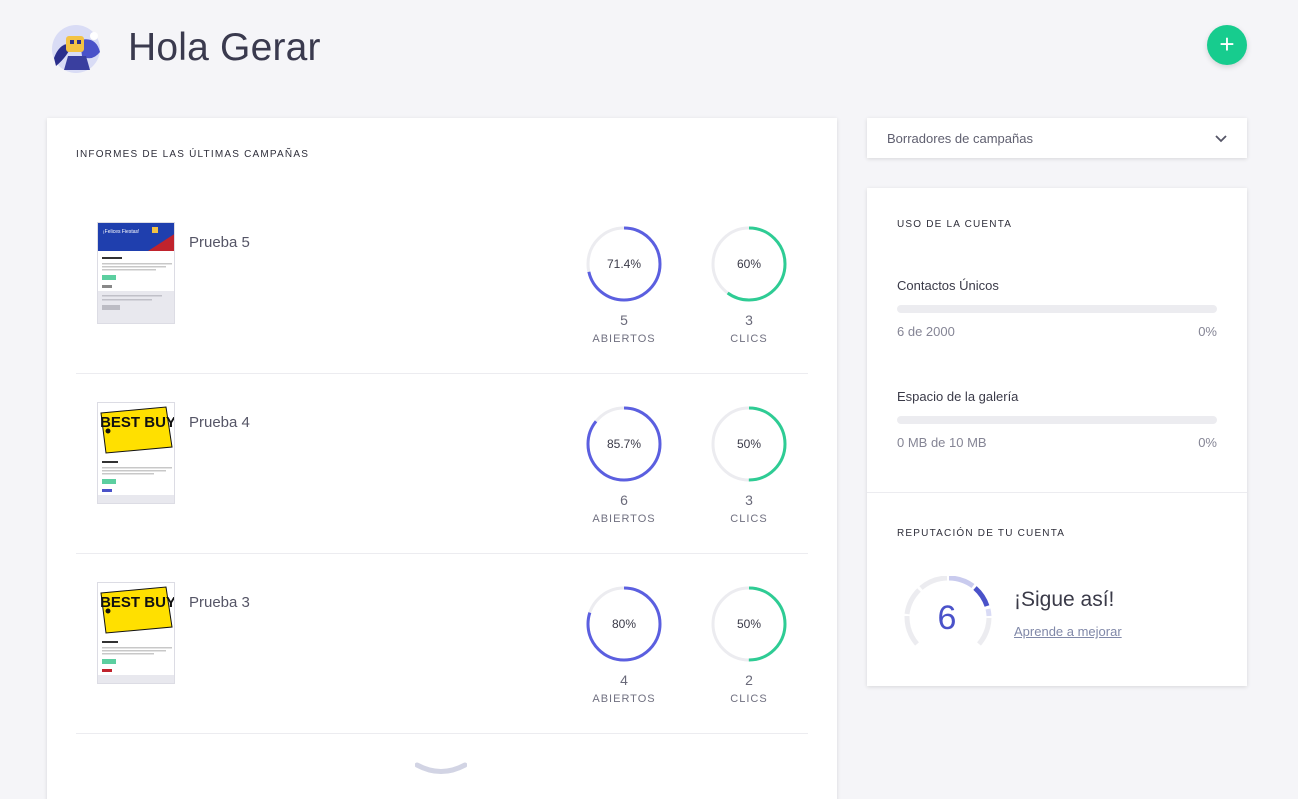 The image size is (1298, 799). I want to click on unique-contacts-usage: Contactos Únicos 6 de 2000 0%, so click(1057, 308).